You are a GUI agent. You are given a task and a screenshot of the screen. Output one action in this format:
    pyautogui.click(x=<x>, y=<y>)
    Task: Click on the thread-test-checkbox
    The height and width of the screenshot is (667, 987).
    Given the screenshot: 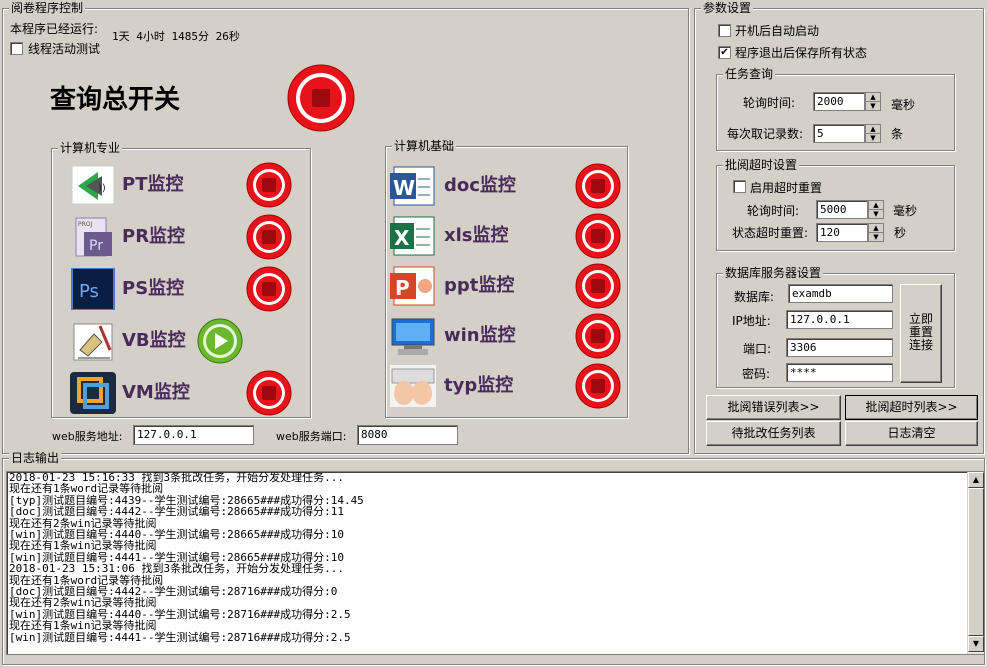 What is the action you would take?
    pyautogui.click(x=16, y=48)
    